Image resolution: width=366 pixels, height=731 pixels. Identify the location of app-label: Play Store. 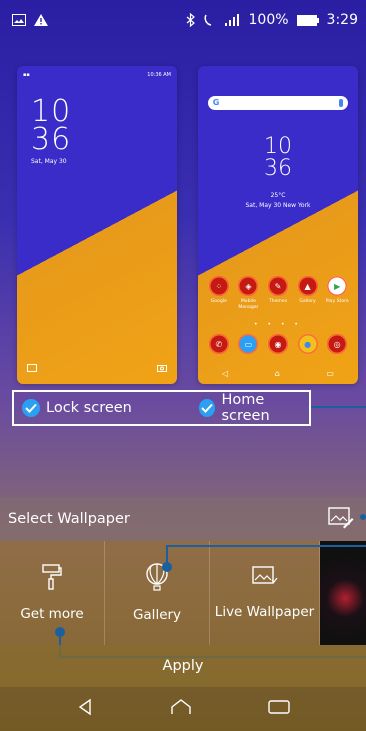
(337, 301).